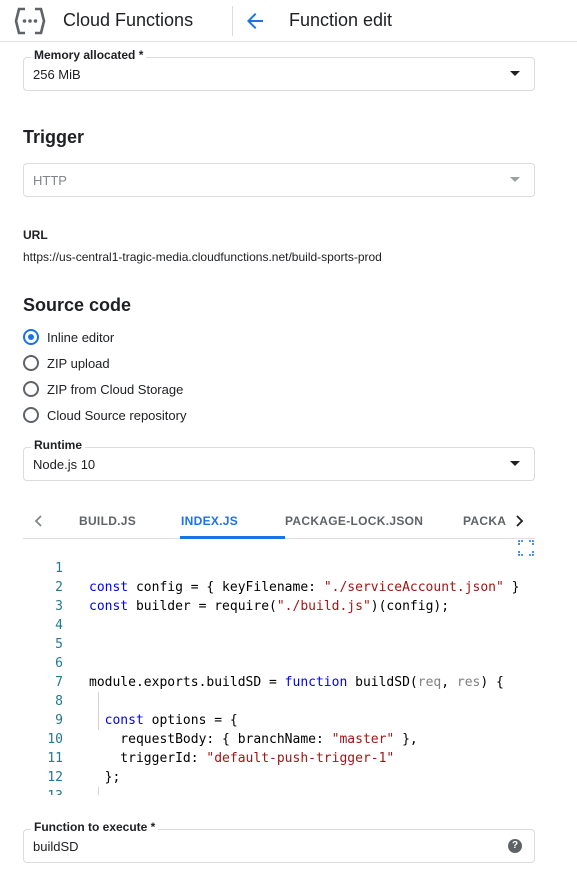  I want to click on code-line: 11 };, so click(271, 757).